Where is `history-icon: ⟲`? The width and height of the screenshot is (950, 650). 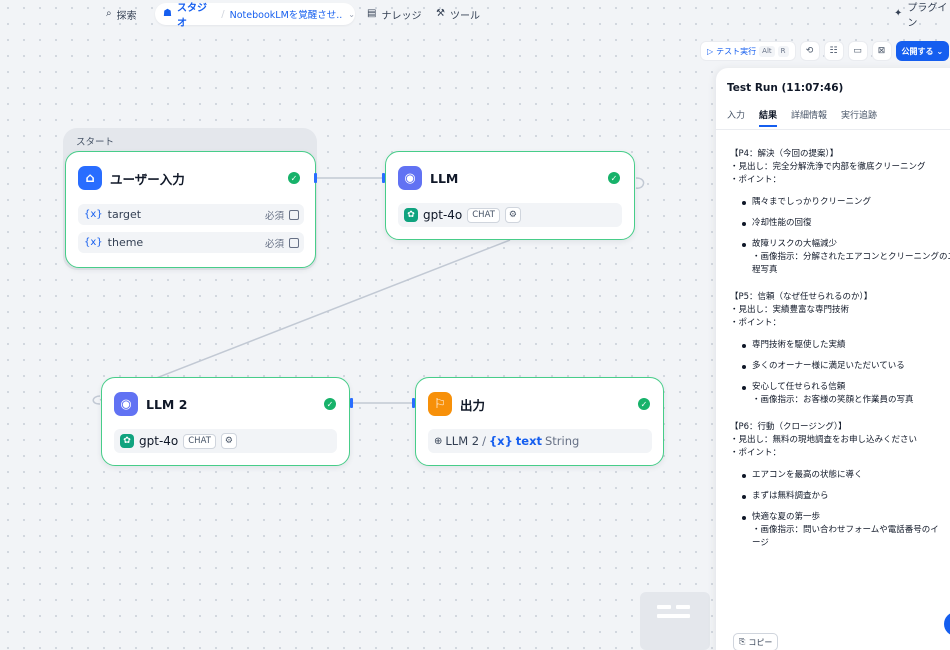
history-icon: ⟲ is located at coordinates (809, 51).